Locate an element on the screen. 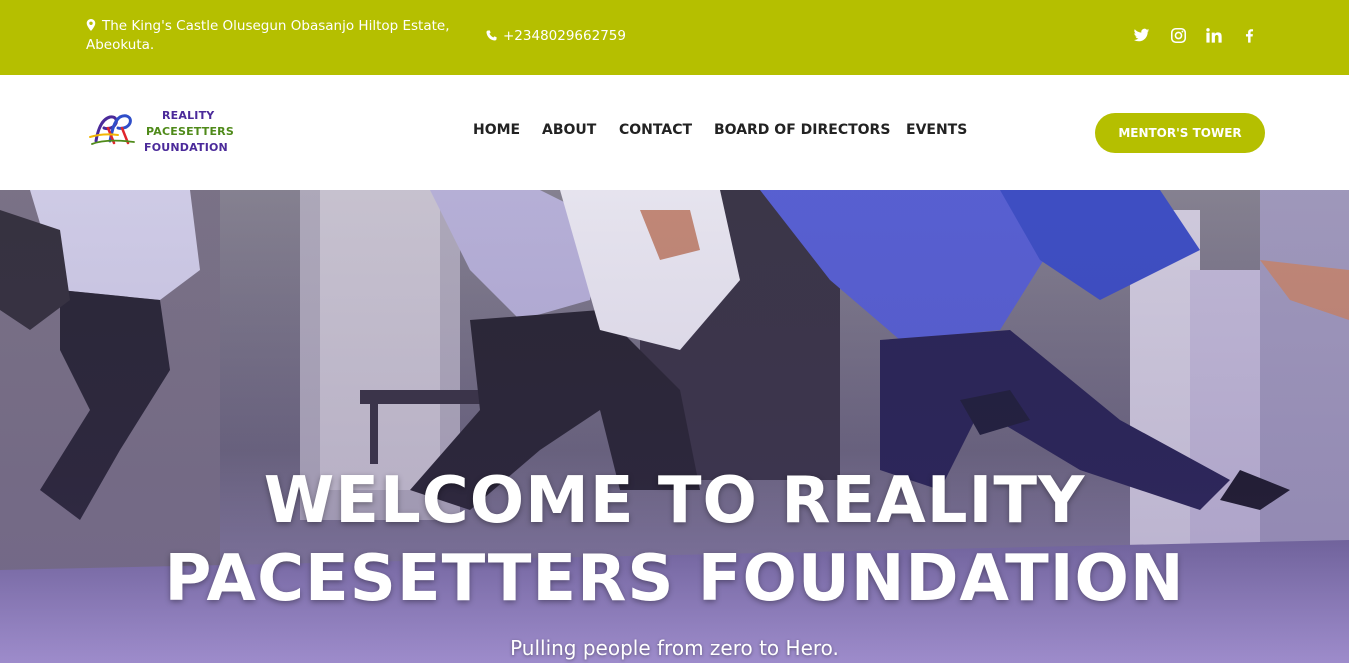 The image size is (1349, 663). logo-mark is located at coordinates (112, 129).